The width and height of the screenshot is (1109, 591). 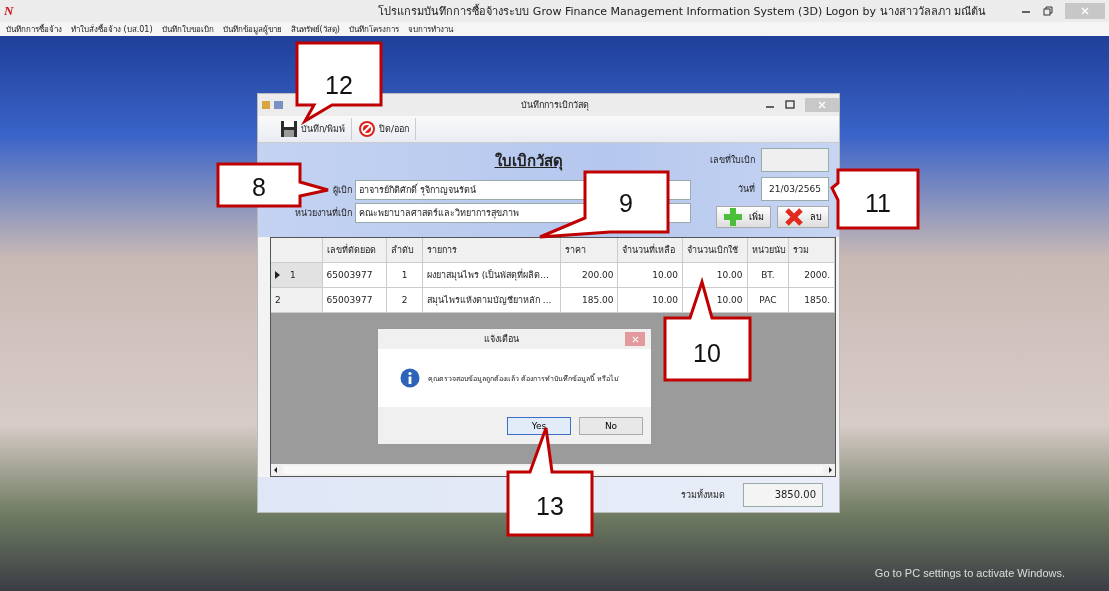 I want to click on field-label: วันที่, so click(x=746, y=189).